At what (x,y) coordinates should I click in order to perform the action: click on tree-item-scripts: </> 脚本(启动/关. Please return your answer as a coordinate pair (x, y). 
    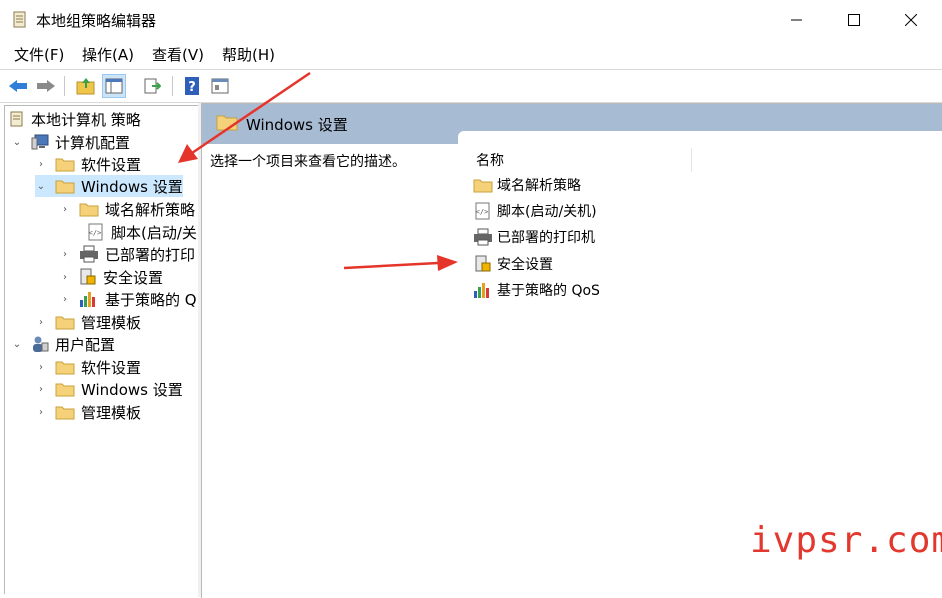
    Looking at the image, I should click on (138, 232).